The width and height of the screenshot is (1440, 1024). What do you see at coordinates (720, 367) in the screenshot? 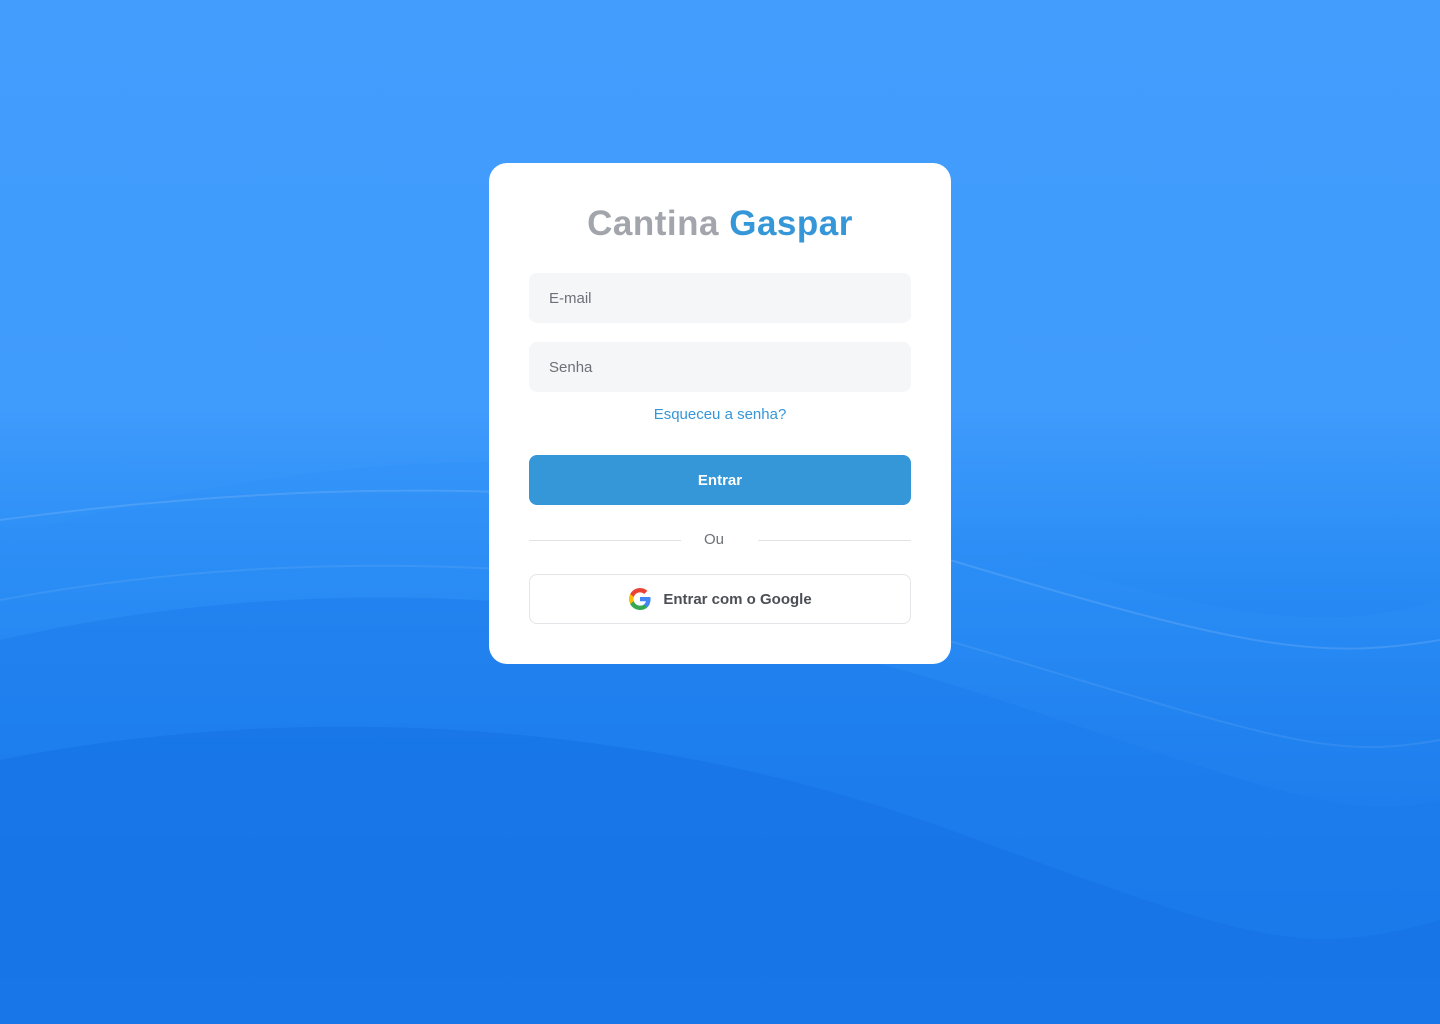
I see `password-input` at bounding box center [720, 367].